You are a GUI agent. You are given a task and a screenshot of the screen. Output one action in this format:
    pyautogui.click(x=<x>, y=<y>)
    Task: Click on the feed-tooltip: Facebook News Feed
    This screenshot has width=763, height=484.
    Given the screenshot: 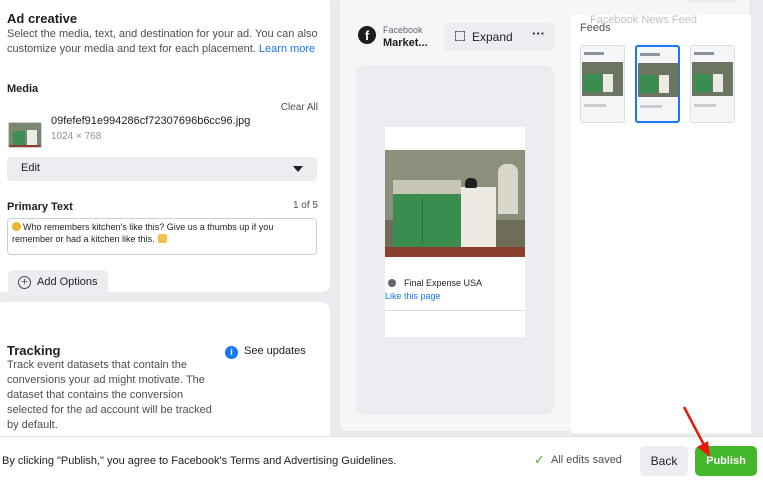 What is the action you would take?
    pyautogui.click(x=643, y=20)
    